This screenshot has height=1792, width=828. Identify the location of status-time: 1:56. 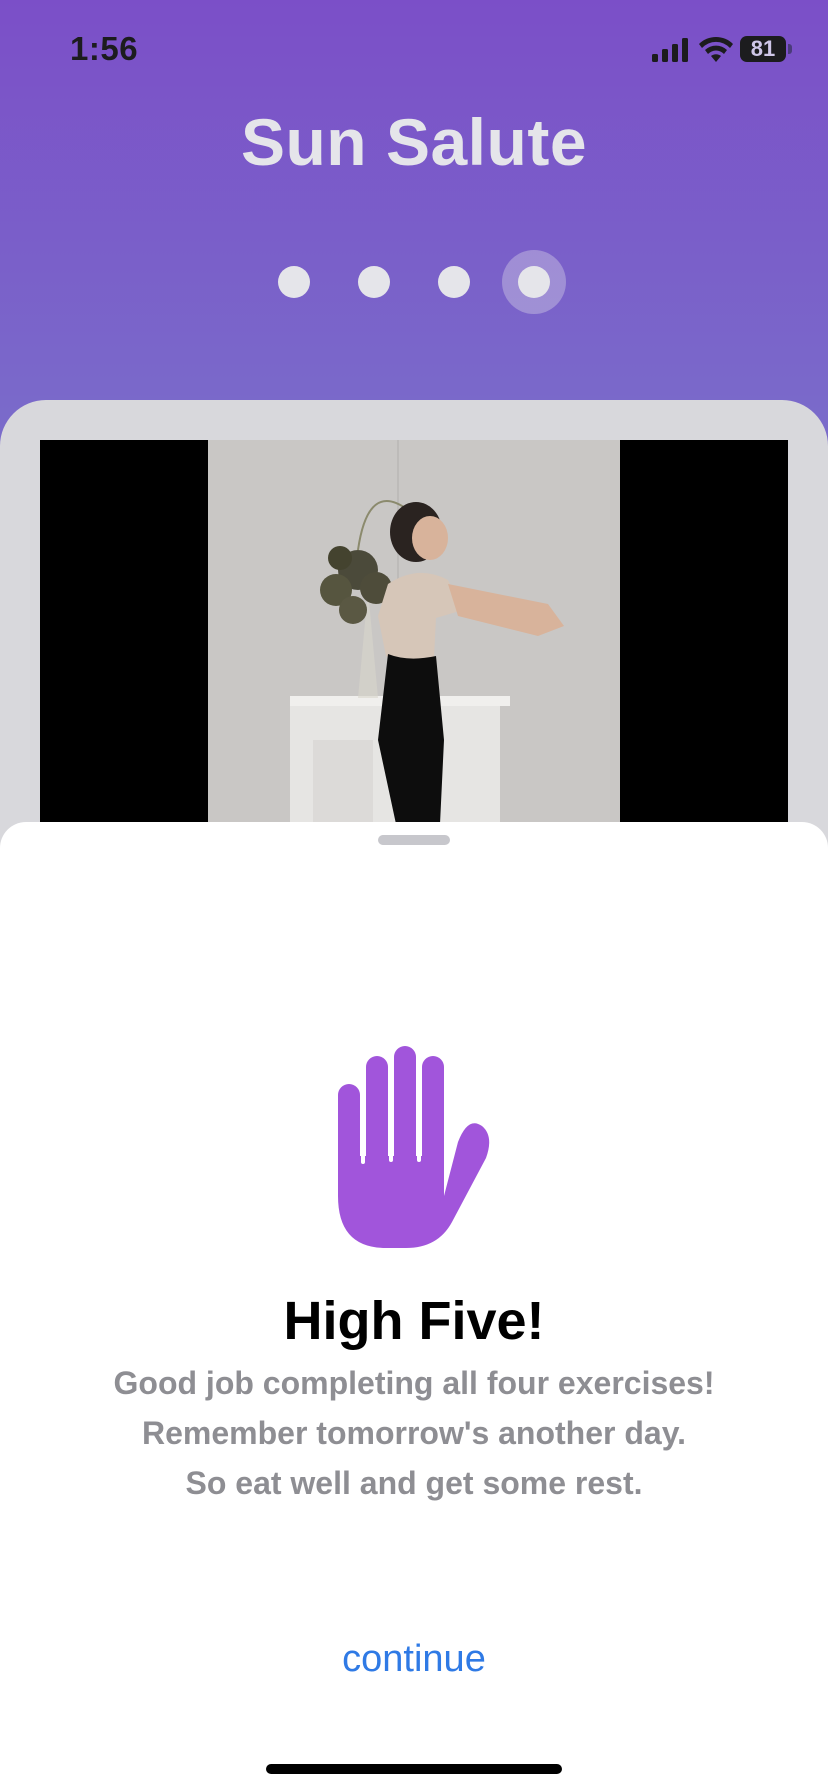
(104, 48).